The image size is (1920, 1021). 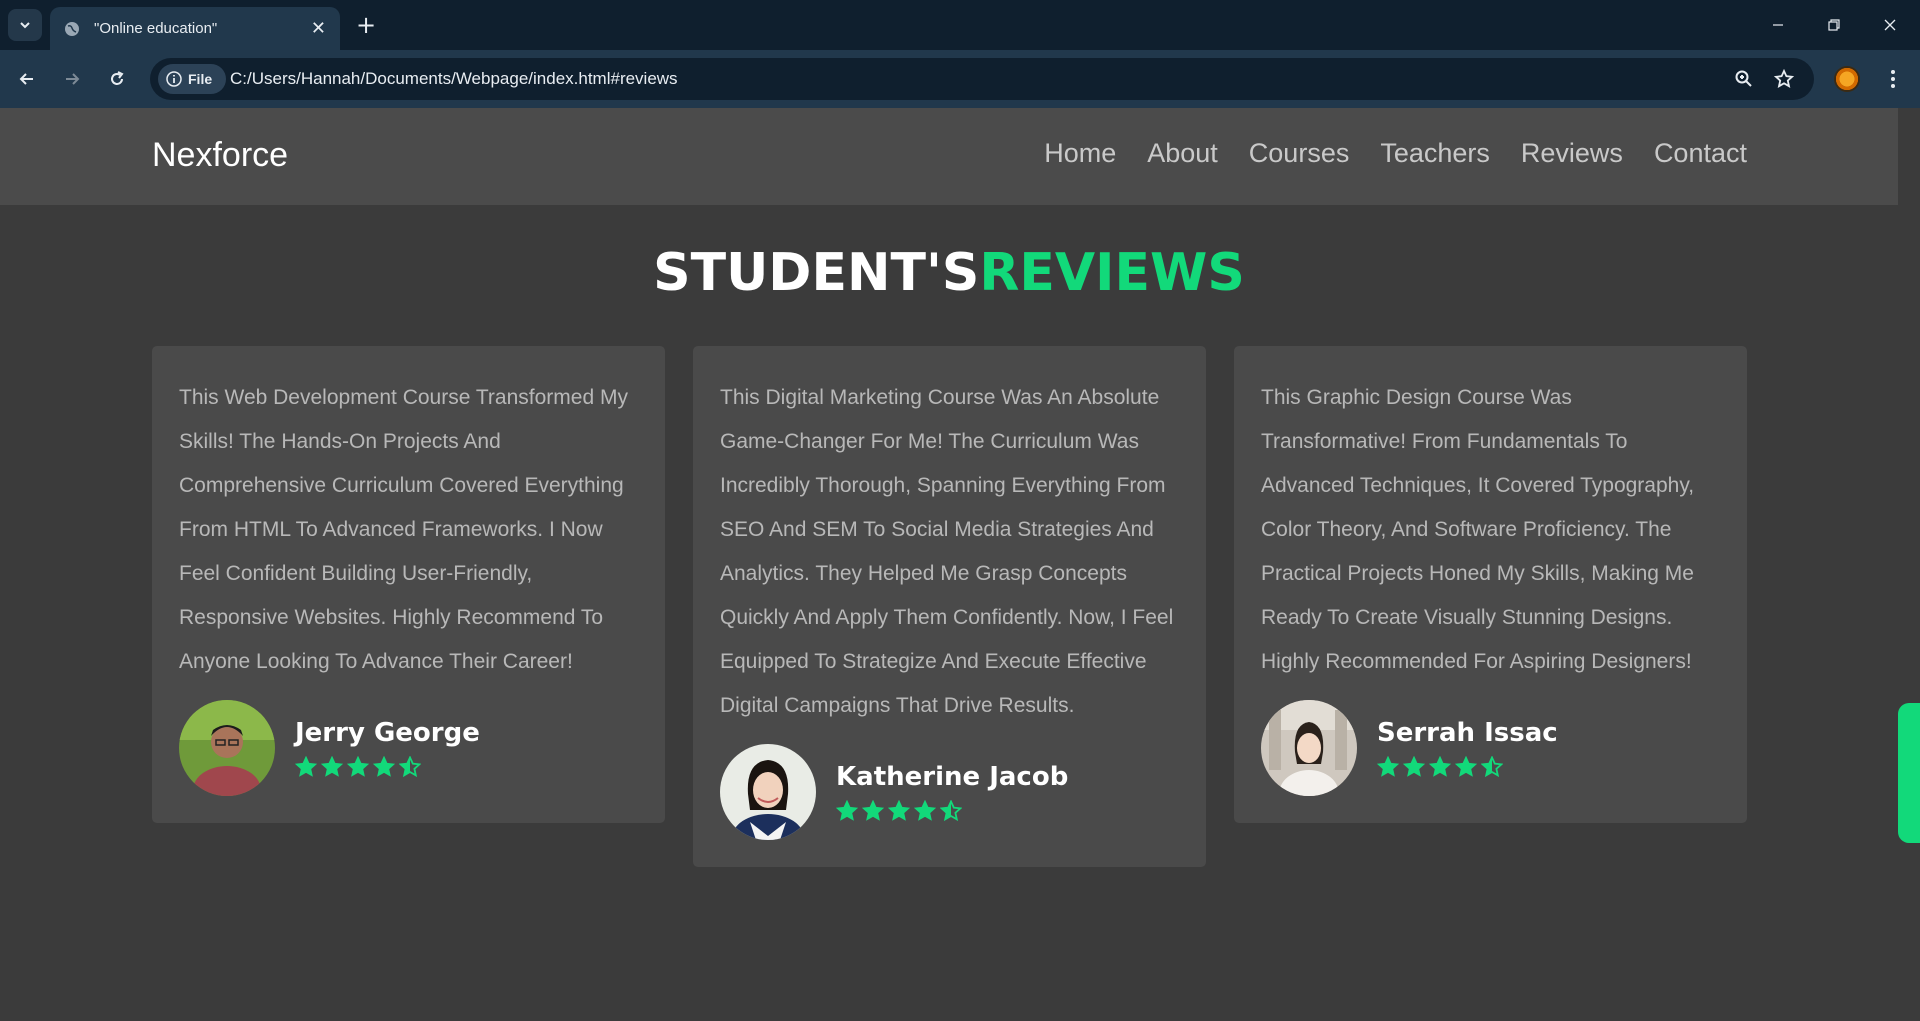 I want to click on section-title: STUDENT'SREVIEWS, so click(x=949, y=273).